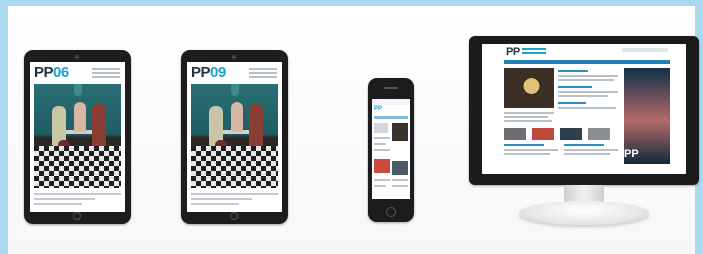  I want to click on sidebar-advert-logo: PP, so click(631, 154).